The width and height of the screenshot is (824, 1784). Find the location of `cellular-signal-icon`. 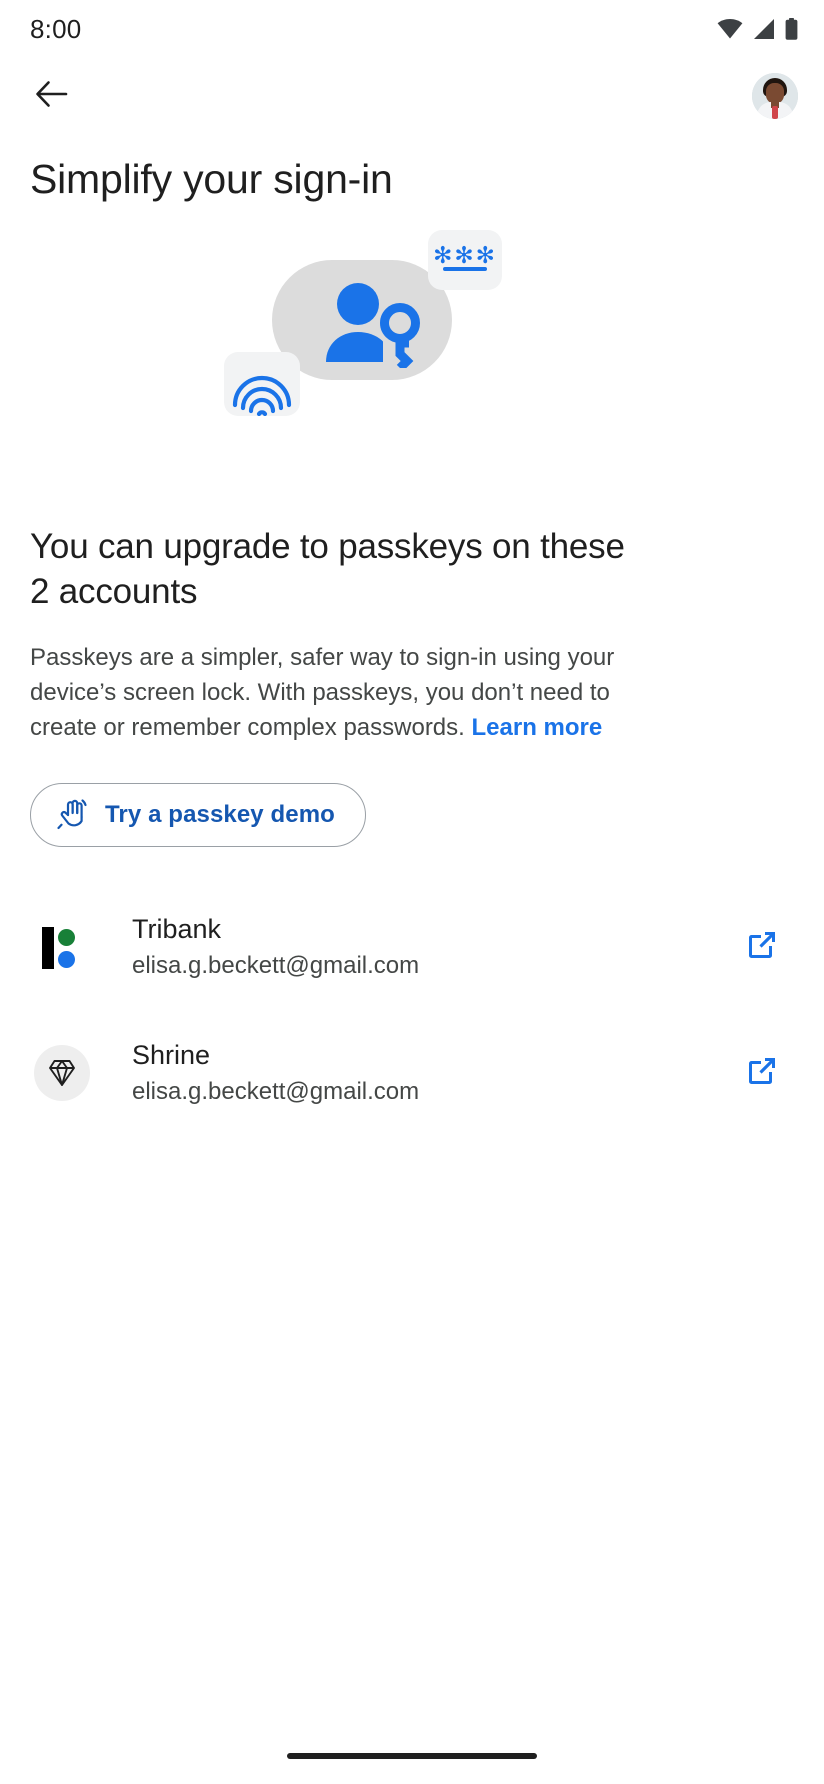

cellular-signal-icon is located at coordinates (764, 29).